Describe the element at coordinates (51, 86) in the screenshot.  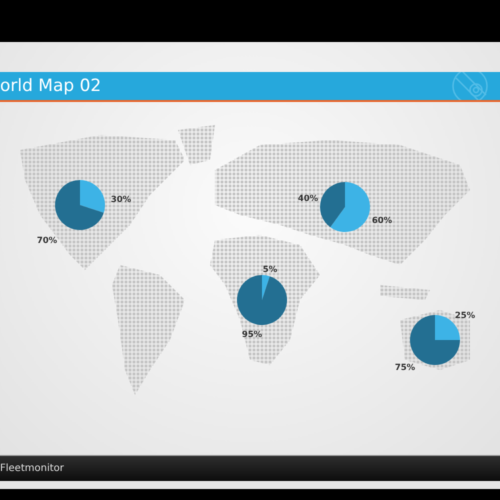
I see `slide-title: orld Map 02` at that location.